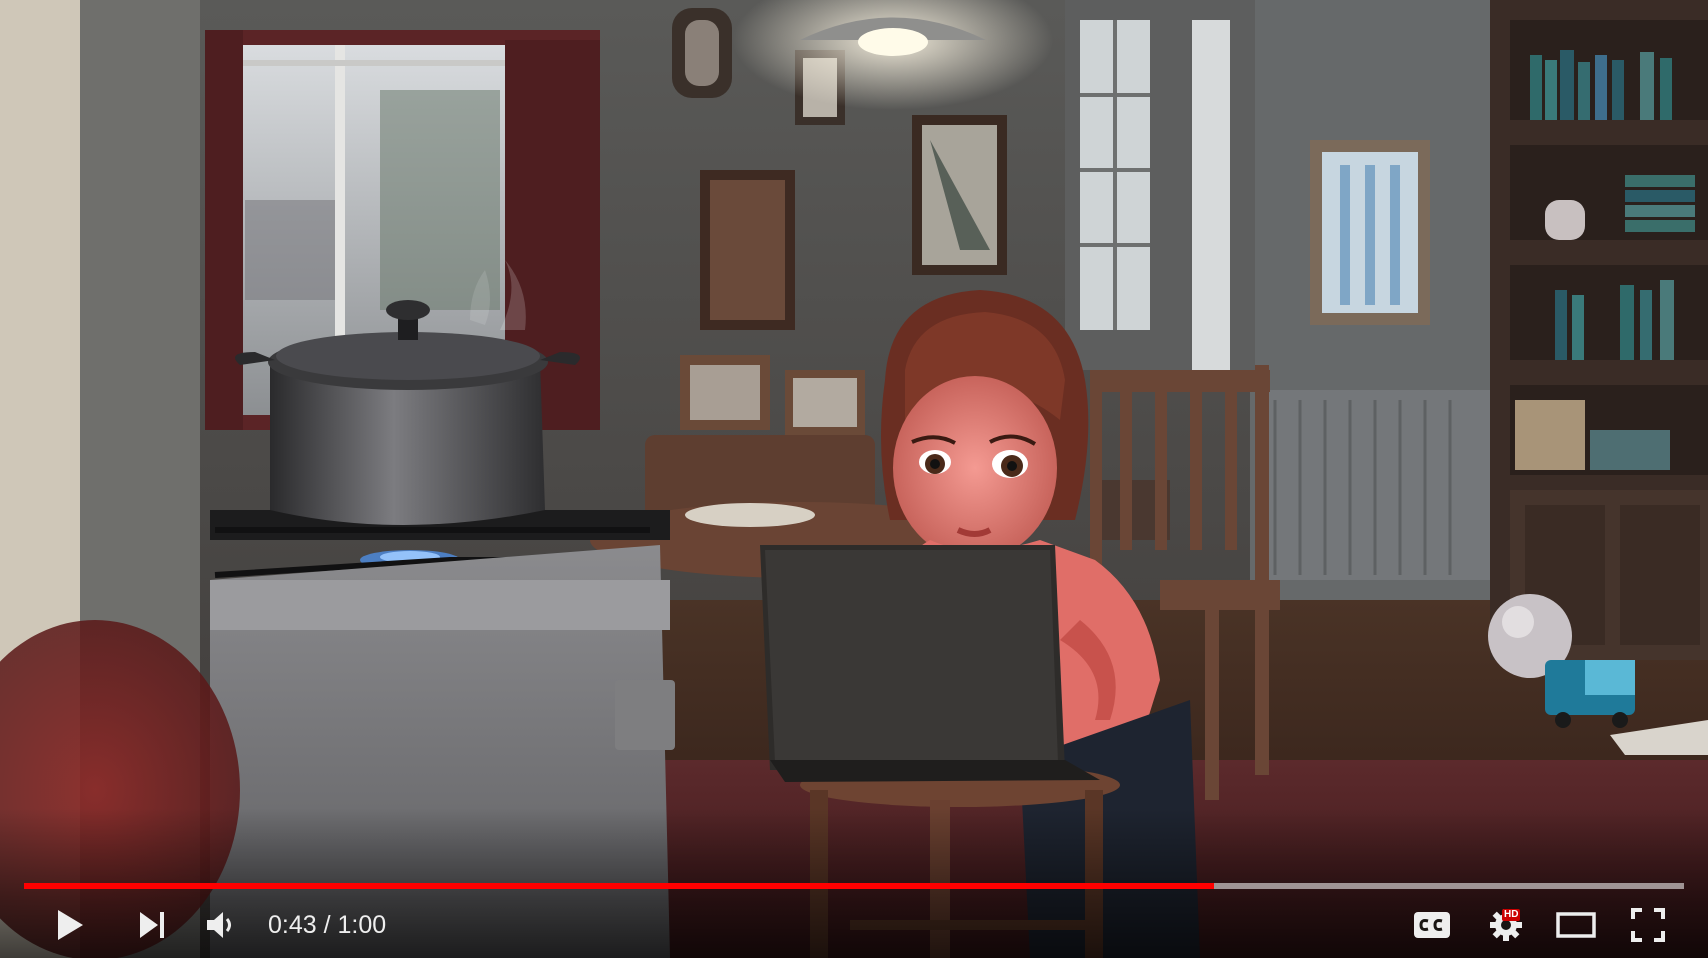 The image size is (1708, 958). I want to click on next-button, so click(152, 925).